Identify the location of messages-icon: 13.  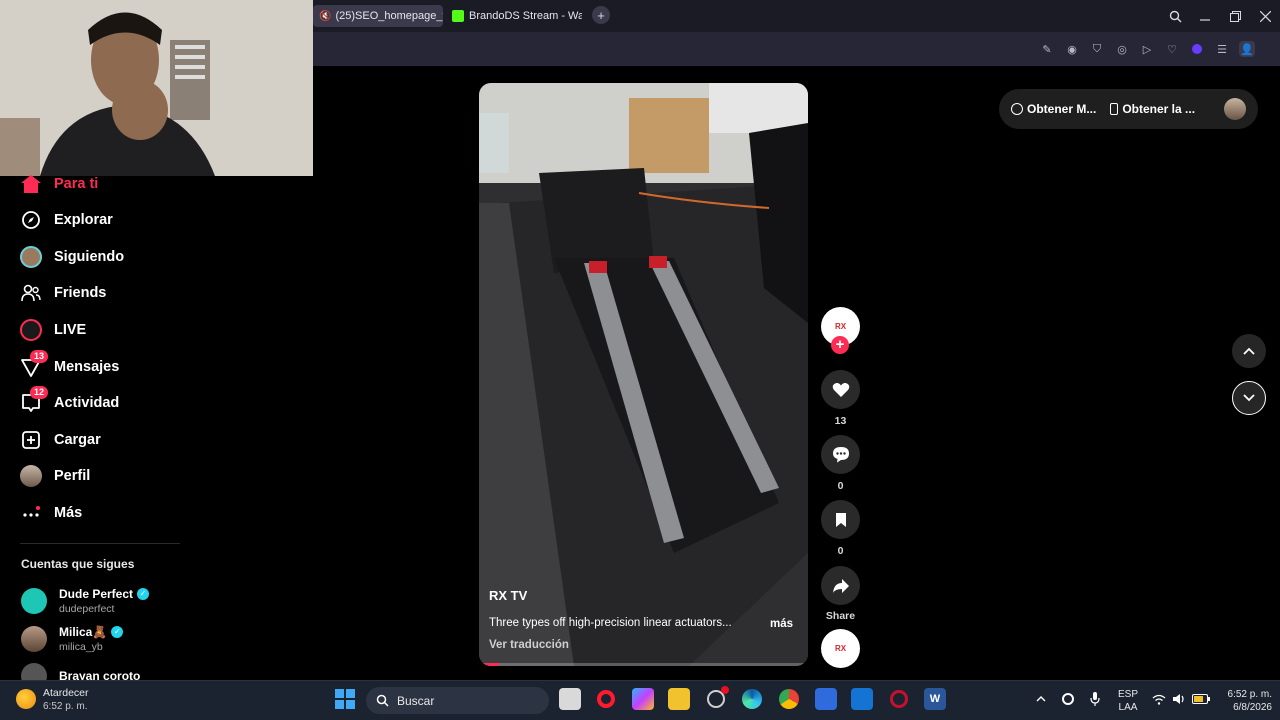
(34, 364).